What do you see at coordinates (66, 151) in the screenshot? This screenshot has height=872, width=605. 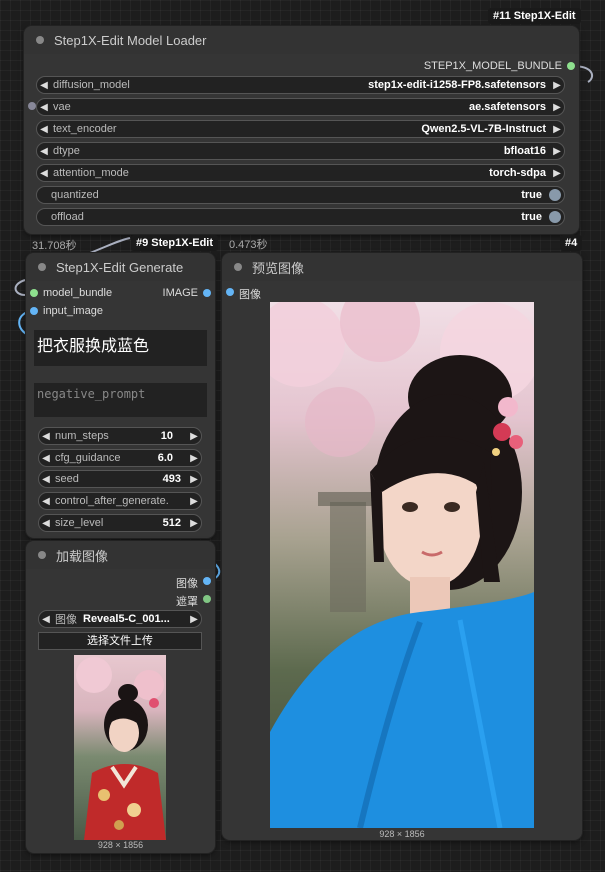 I see `widget-label: dtype` at bounding box center [66, 151].